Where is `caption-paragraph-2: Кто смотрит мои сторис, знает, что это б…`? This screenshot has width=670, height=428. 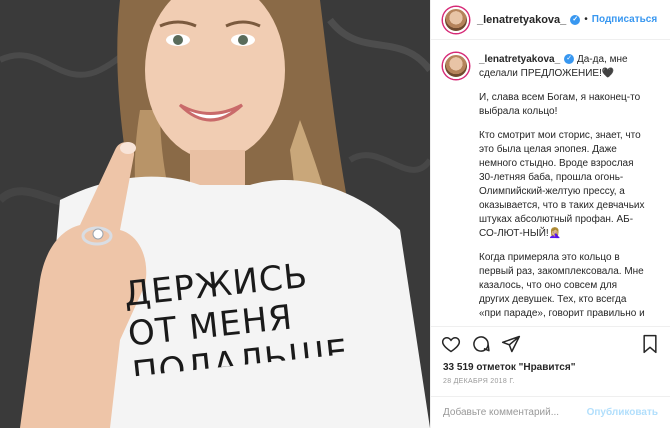 caption-paragraph-2: Кто смотрит мои сторис, знает, что это б… is located at coordinates (562, 184).